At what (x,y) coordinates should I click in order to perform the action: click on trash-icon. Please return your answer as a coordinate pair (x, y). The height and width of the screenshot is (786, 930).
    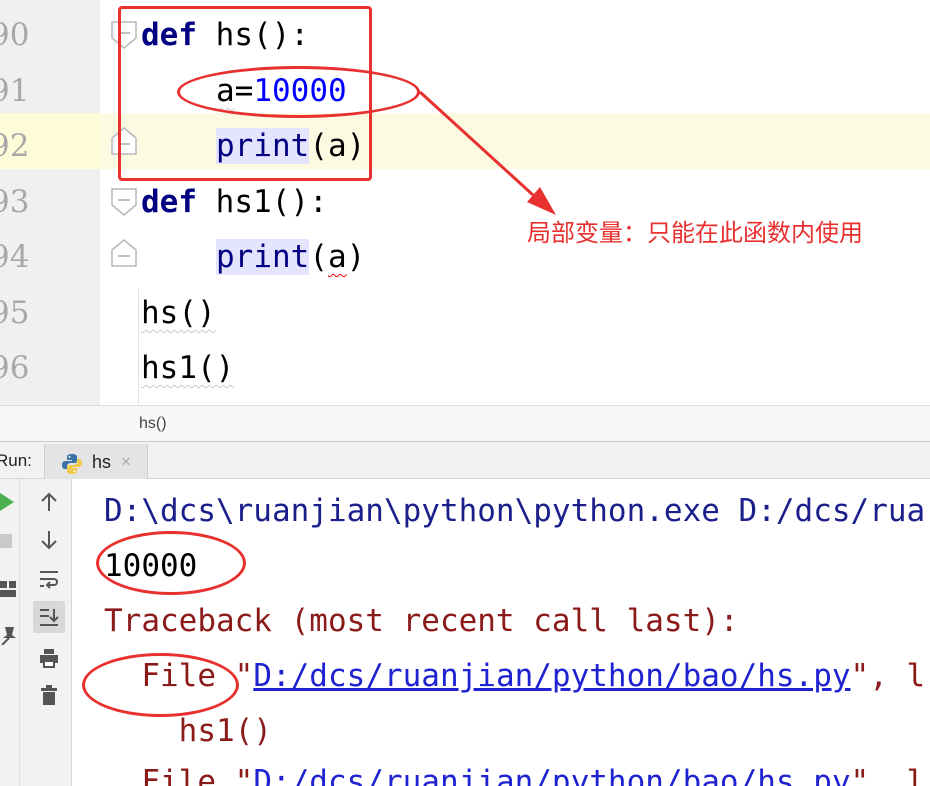
    Looking at the image, I should click on (49, 695).